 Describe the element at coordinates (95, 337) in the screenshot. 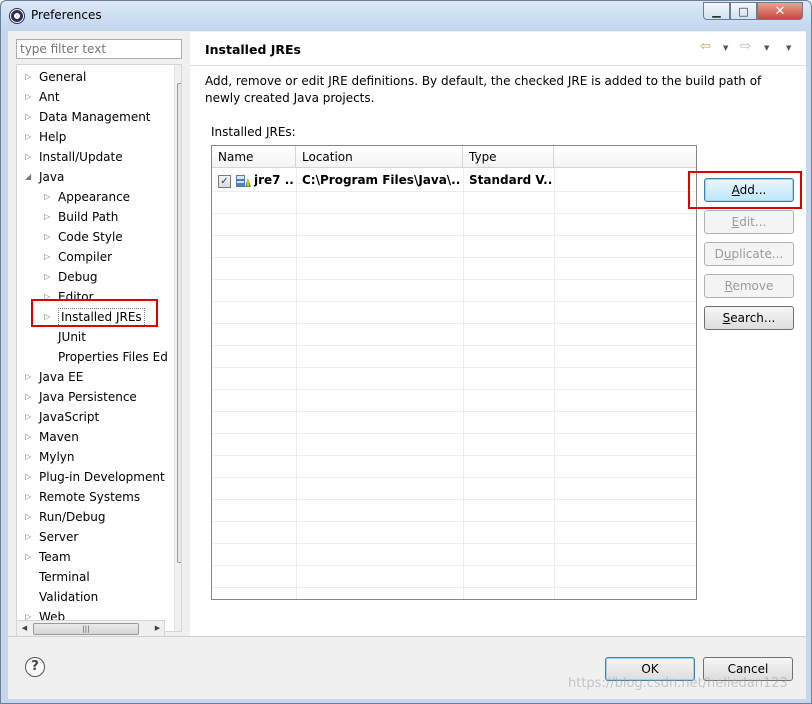

I see `tree-item: JUnit` at that location.